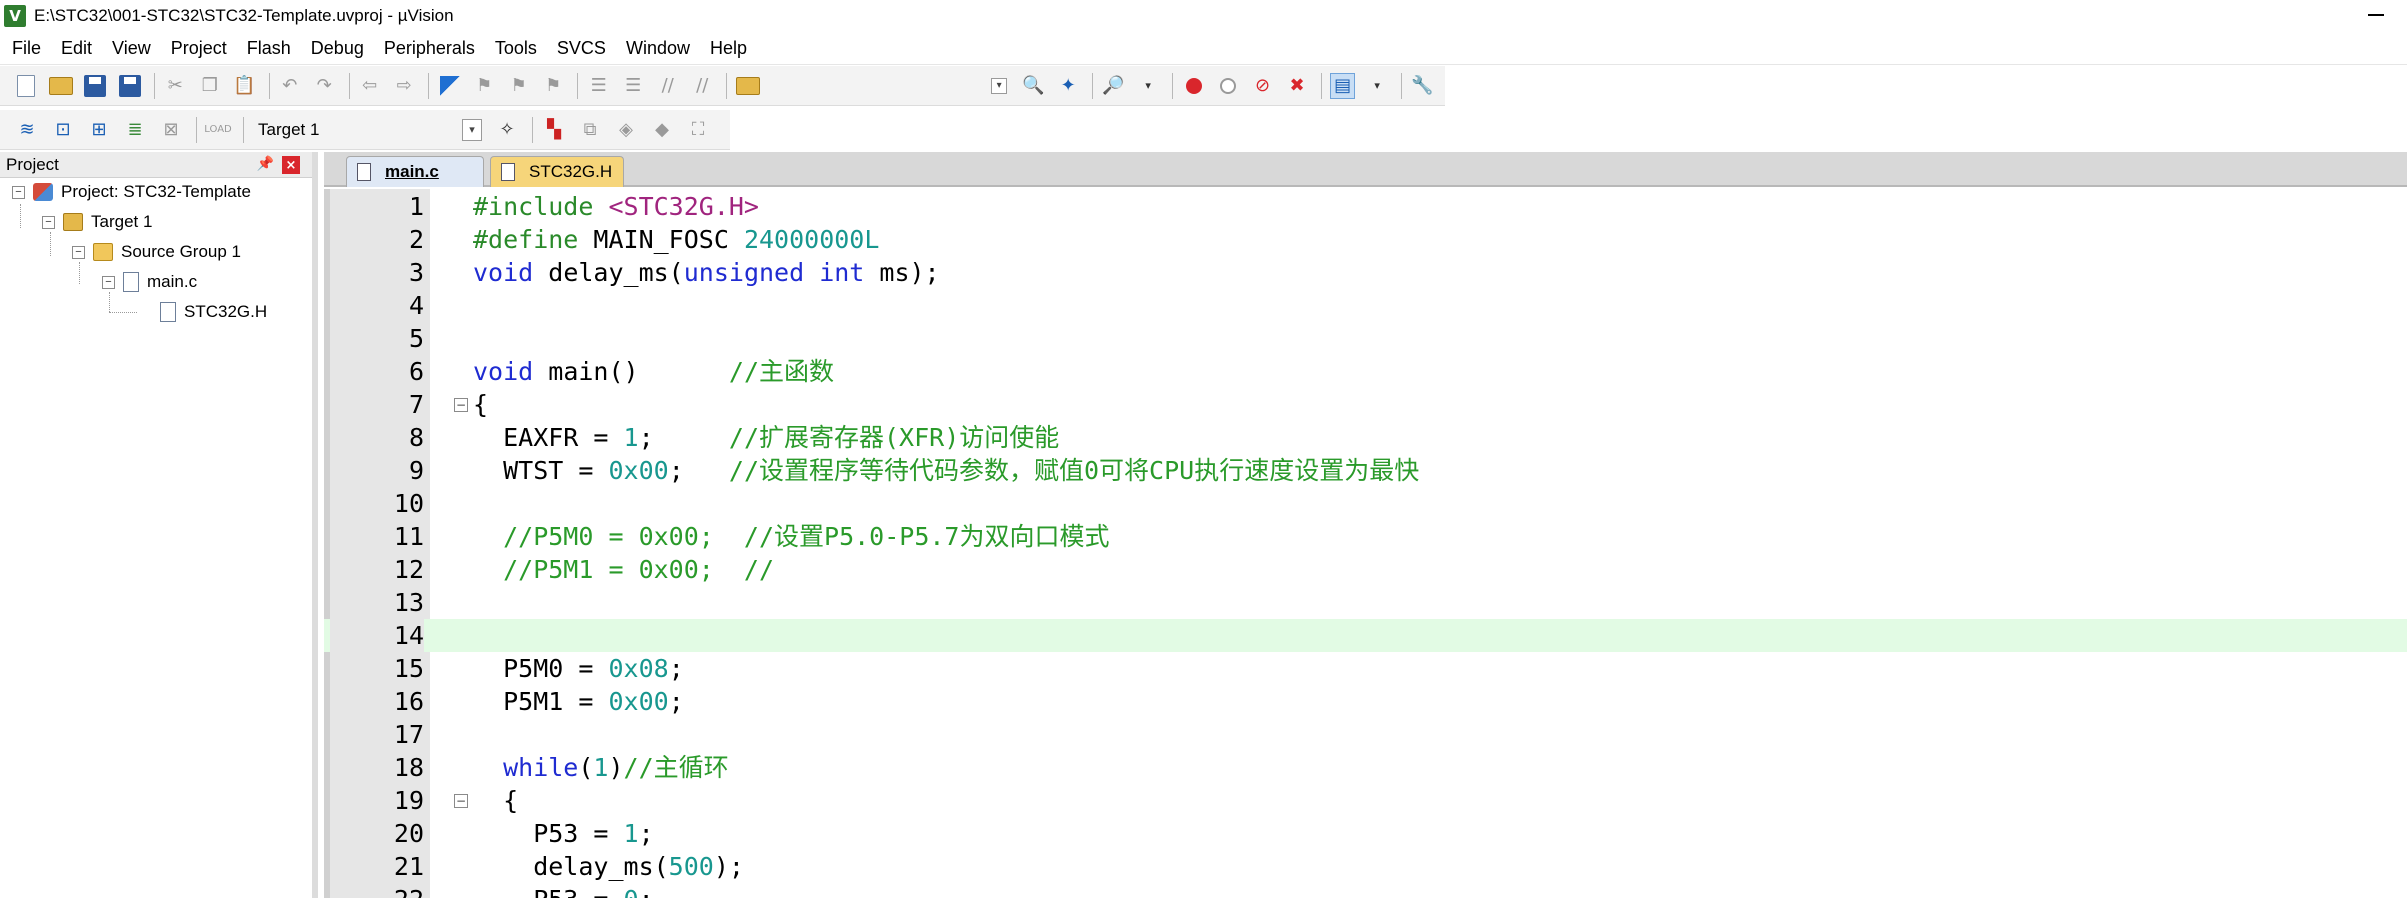 The width and height of the screenshot is (2407, 898). I want to click on kill-all-breakpoints-button: ✖, so click(1297, 86).